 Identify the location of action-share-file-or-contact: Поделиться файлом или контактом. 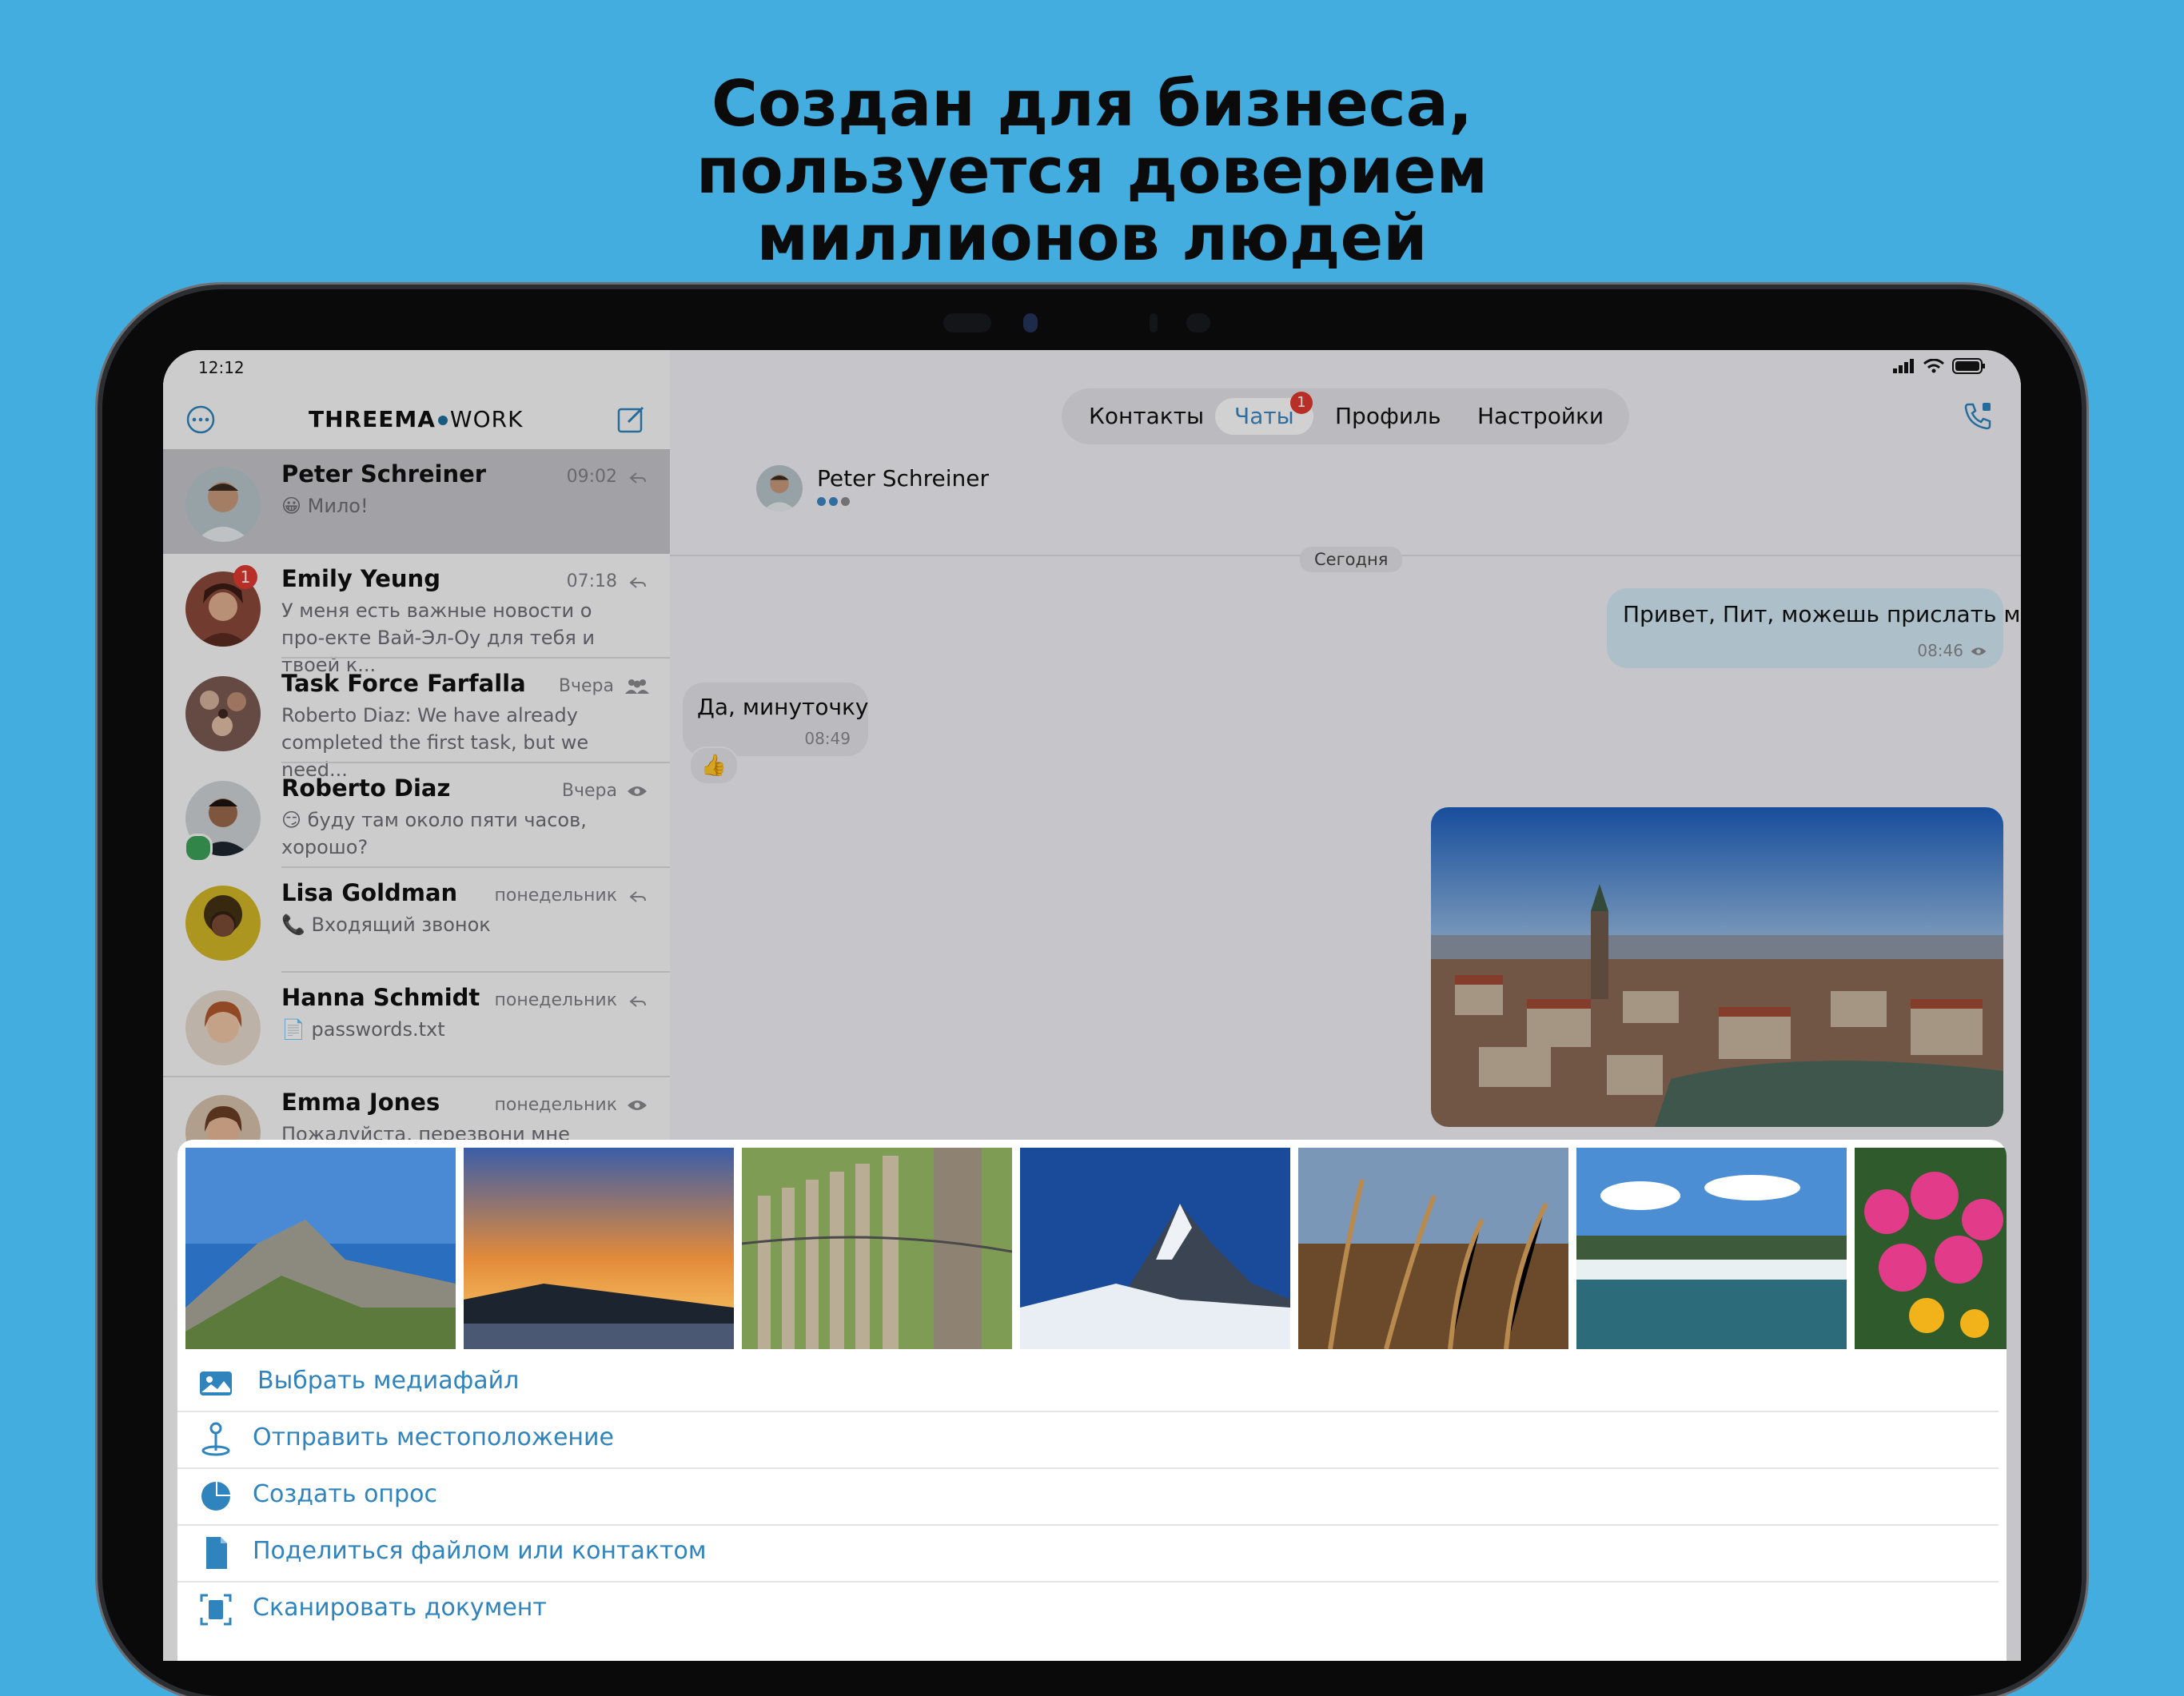
(1092, 1552).